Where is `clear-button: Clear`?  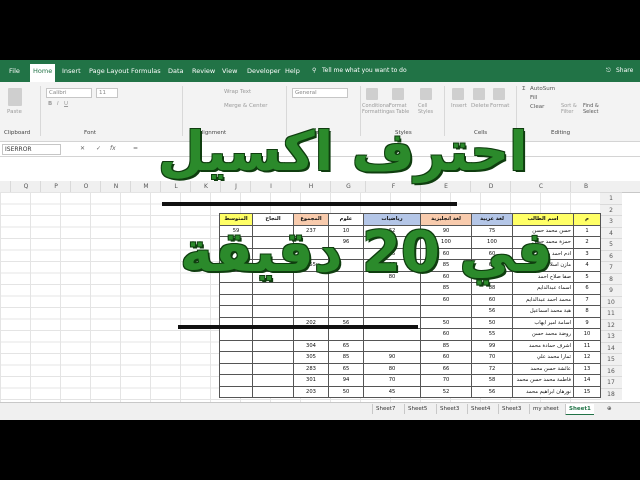
clear-button: Clear is located at coordinates (537, 107).